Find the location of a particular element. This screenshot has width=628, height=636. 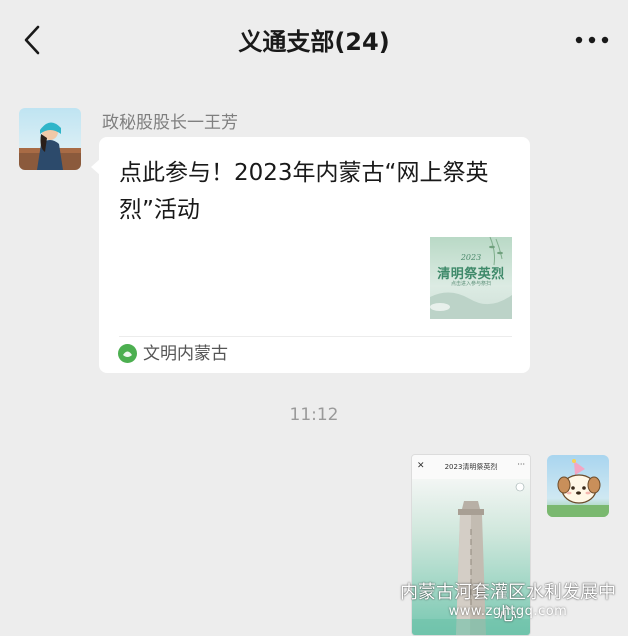

image-topbar: ✕ 2023清明祭英烈 ··· is located at coordinates (471, 467).